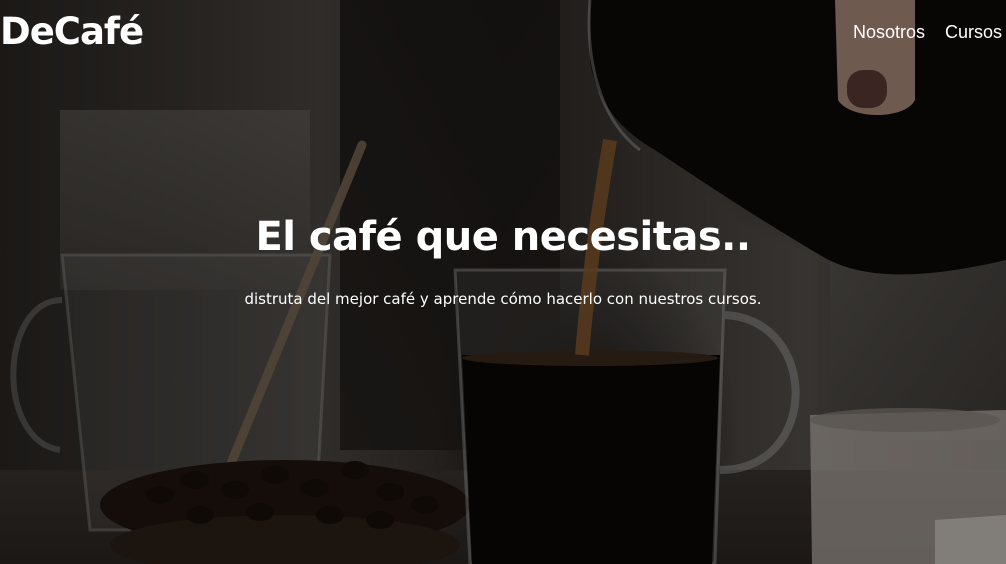 The height and width of the screenshot is (564, 1006). What do you see at coordinates (72, 31) in the screenshot?
I see `site-logo: DeCafé` at bounding box center [72, 31].